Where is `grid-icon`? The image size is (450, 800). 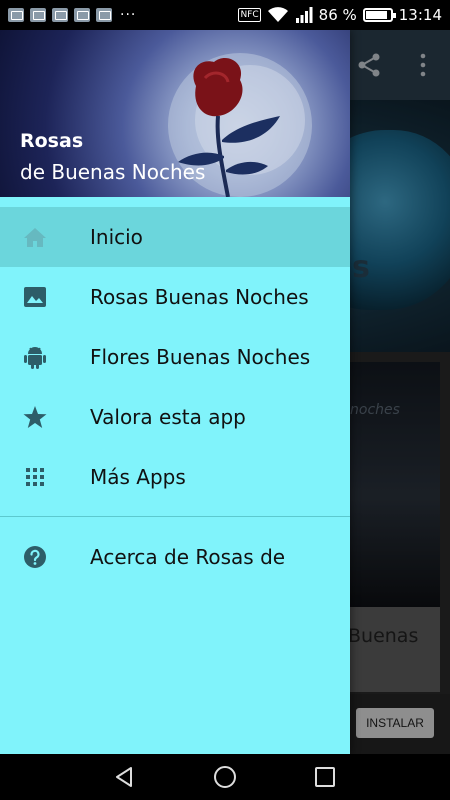
grid-icon is located at coordinates (35, 477).